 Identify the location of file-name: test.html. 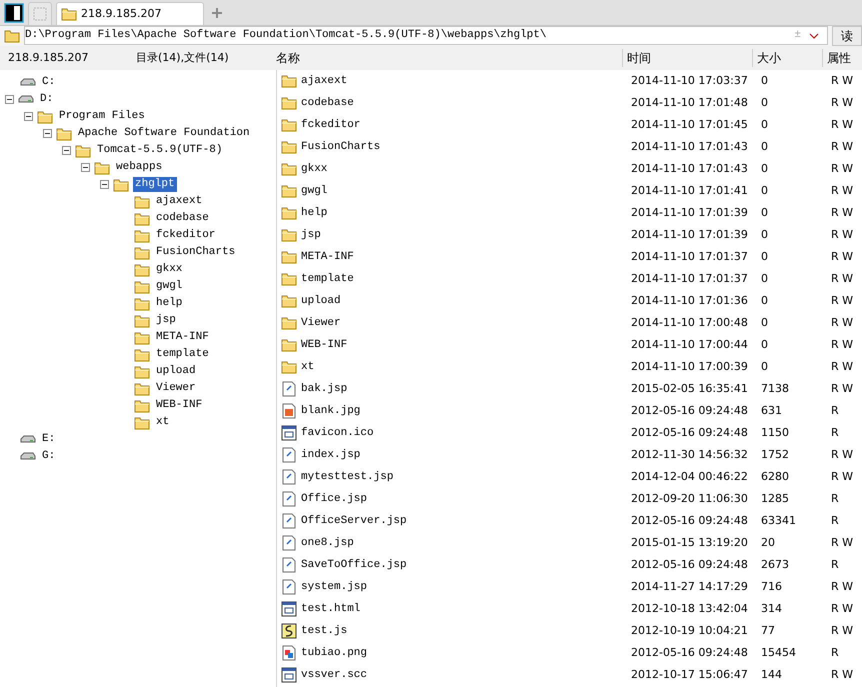
(330, 609).